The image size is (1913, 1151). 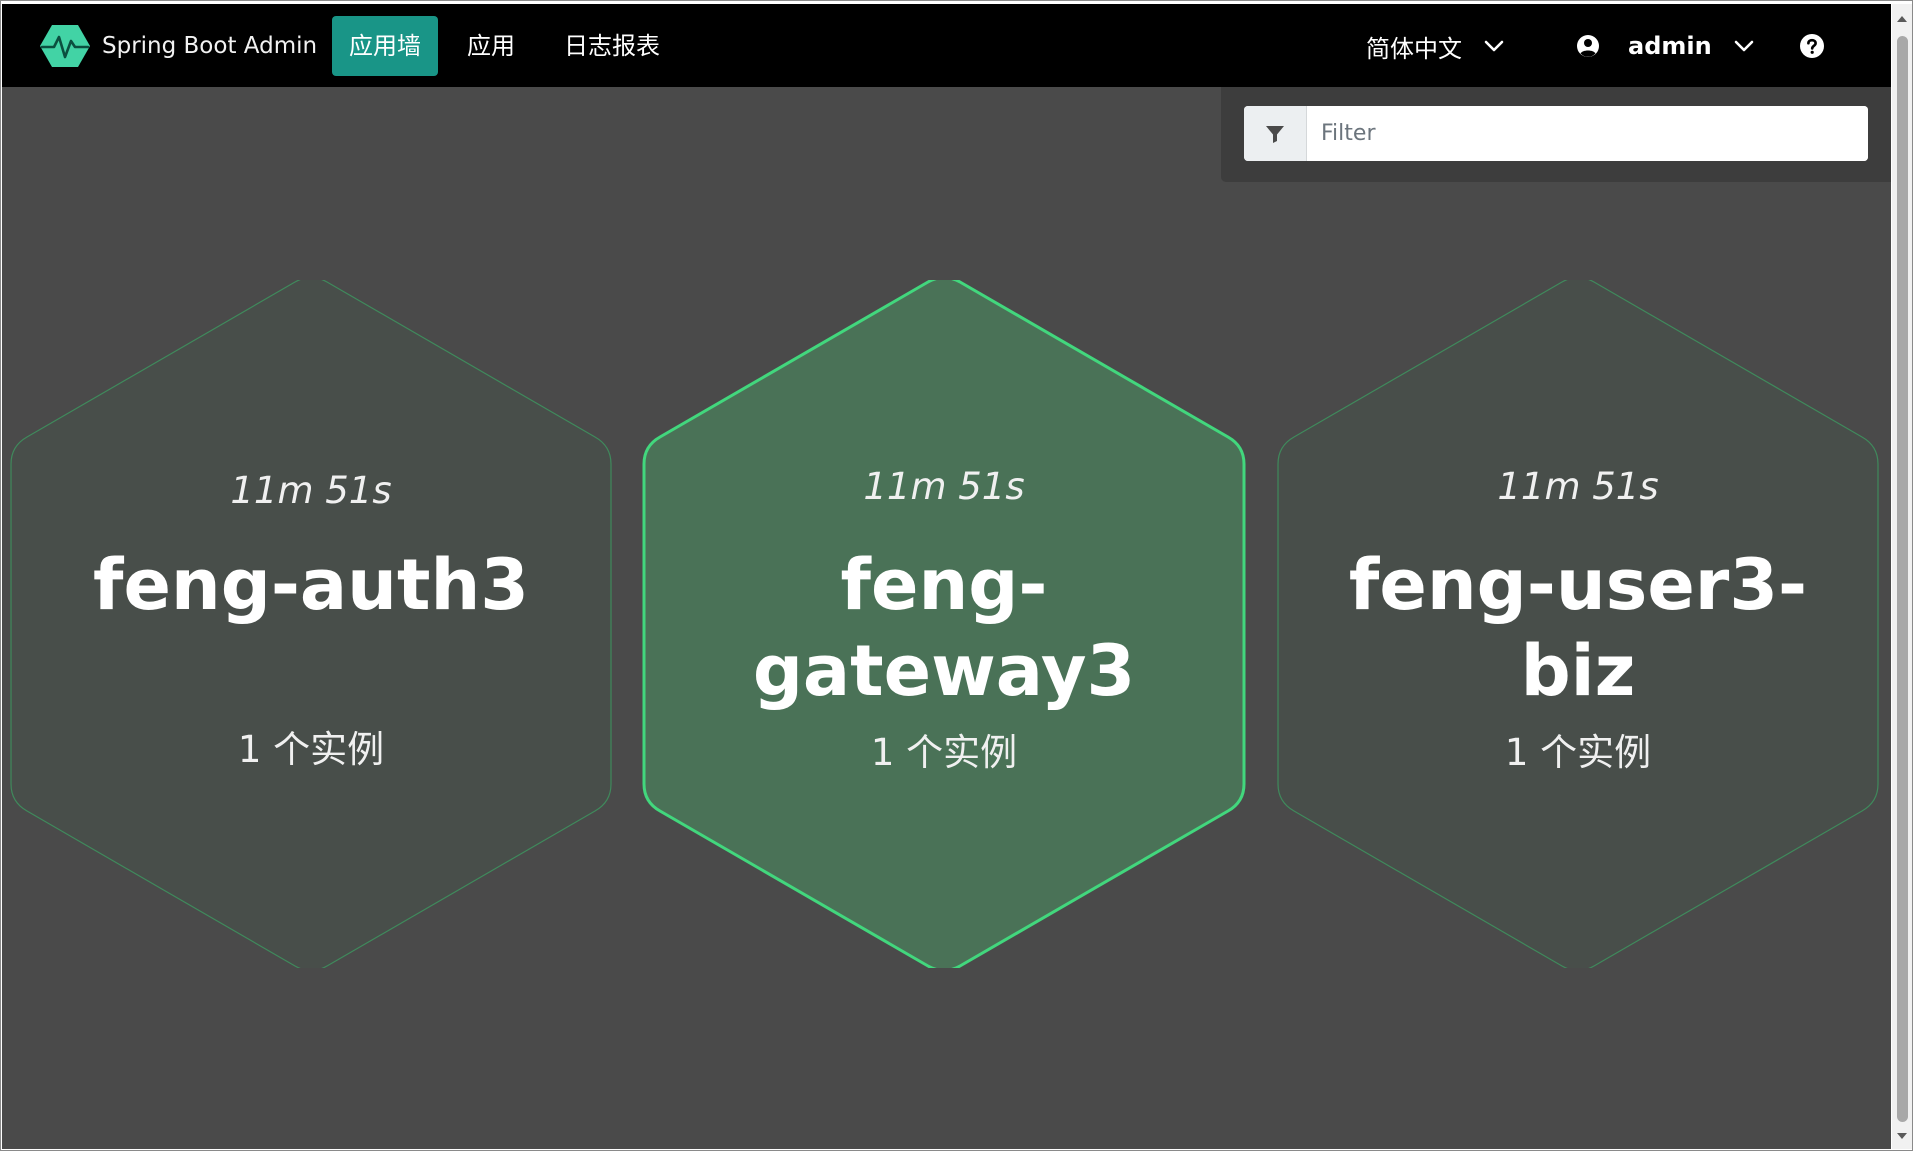 I want to click on nav-tab-wallboard: 应用墙, so click(x=385, y=46).